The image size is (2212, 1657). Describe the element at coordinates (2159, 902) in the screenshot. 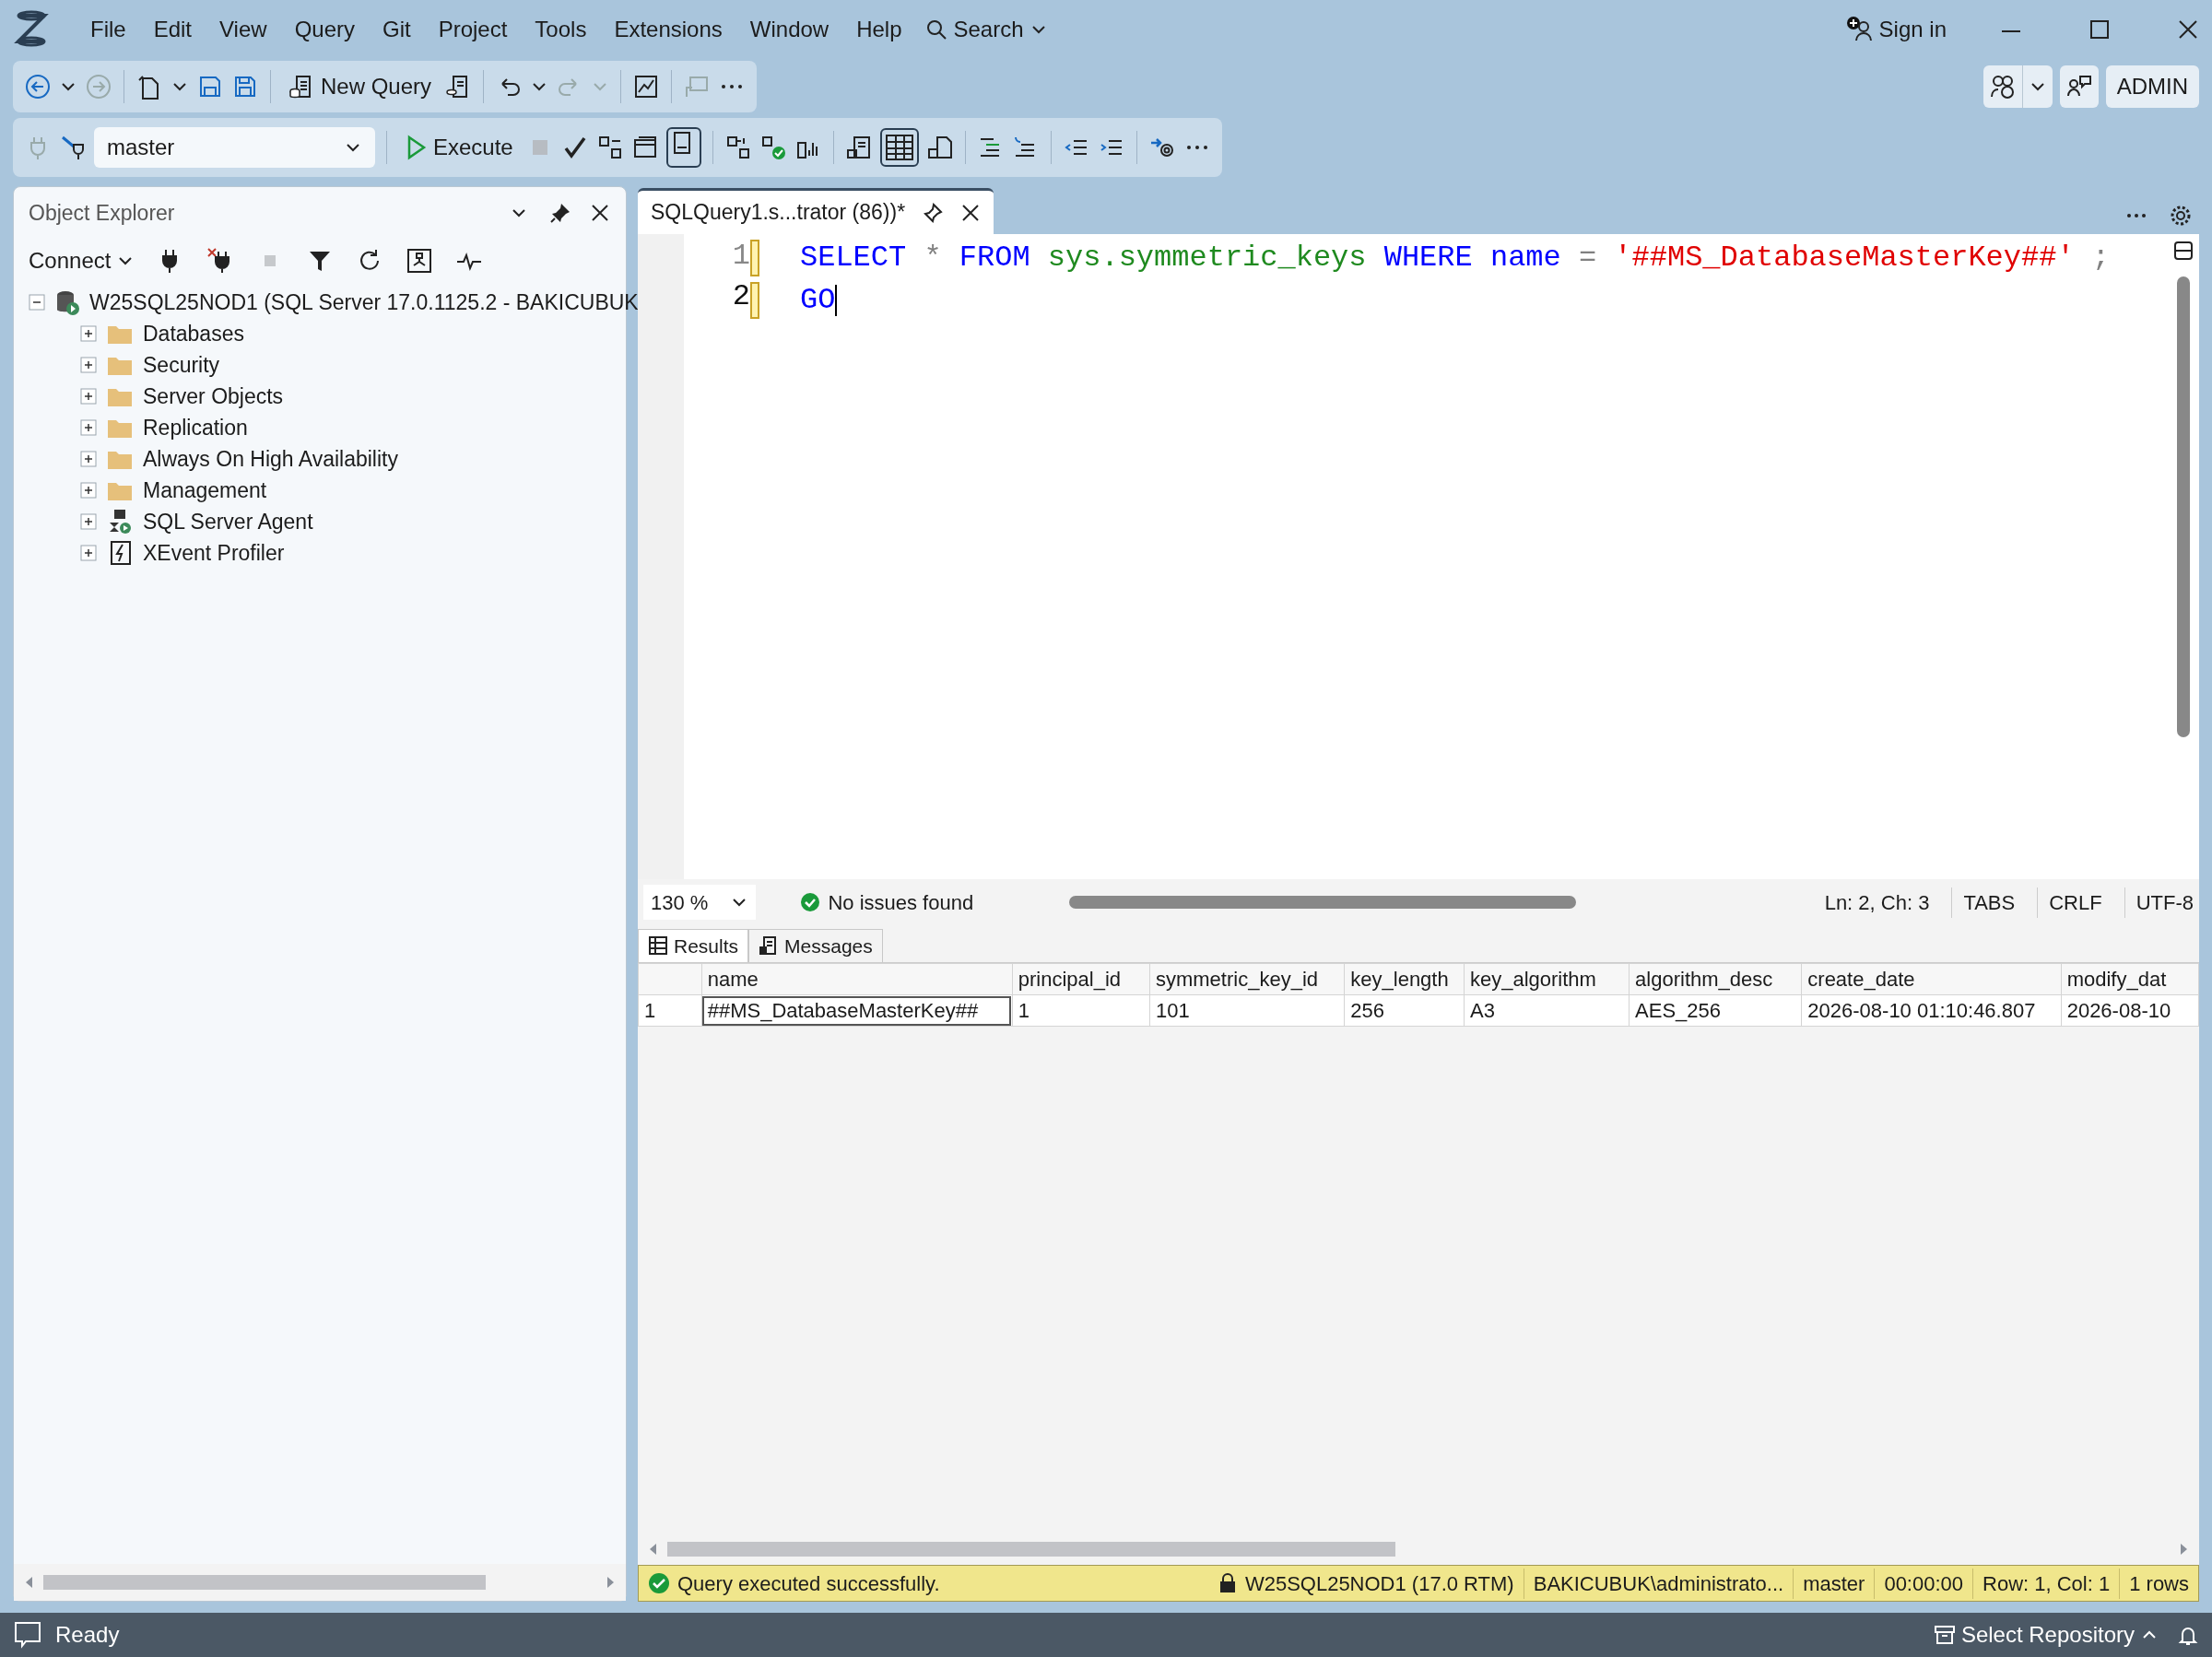

I see `file-encoding: UTF-8` at that location.